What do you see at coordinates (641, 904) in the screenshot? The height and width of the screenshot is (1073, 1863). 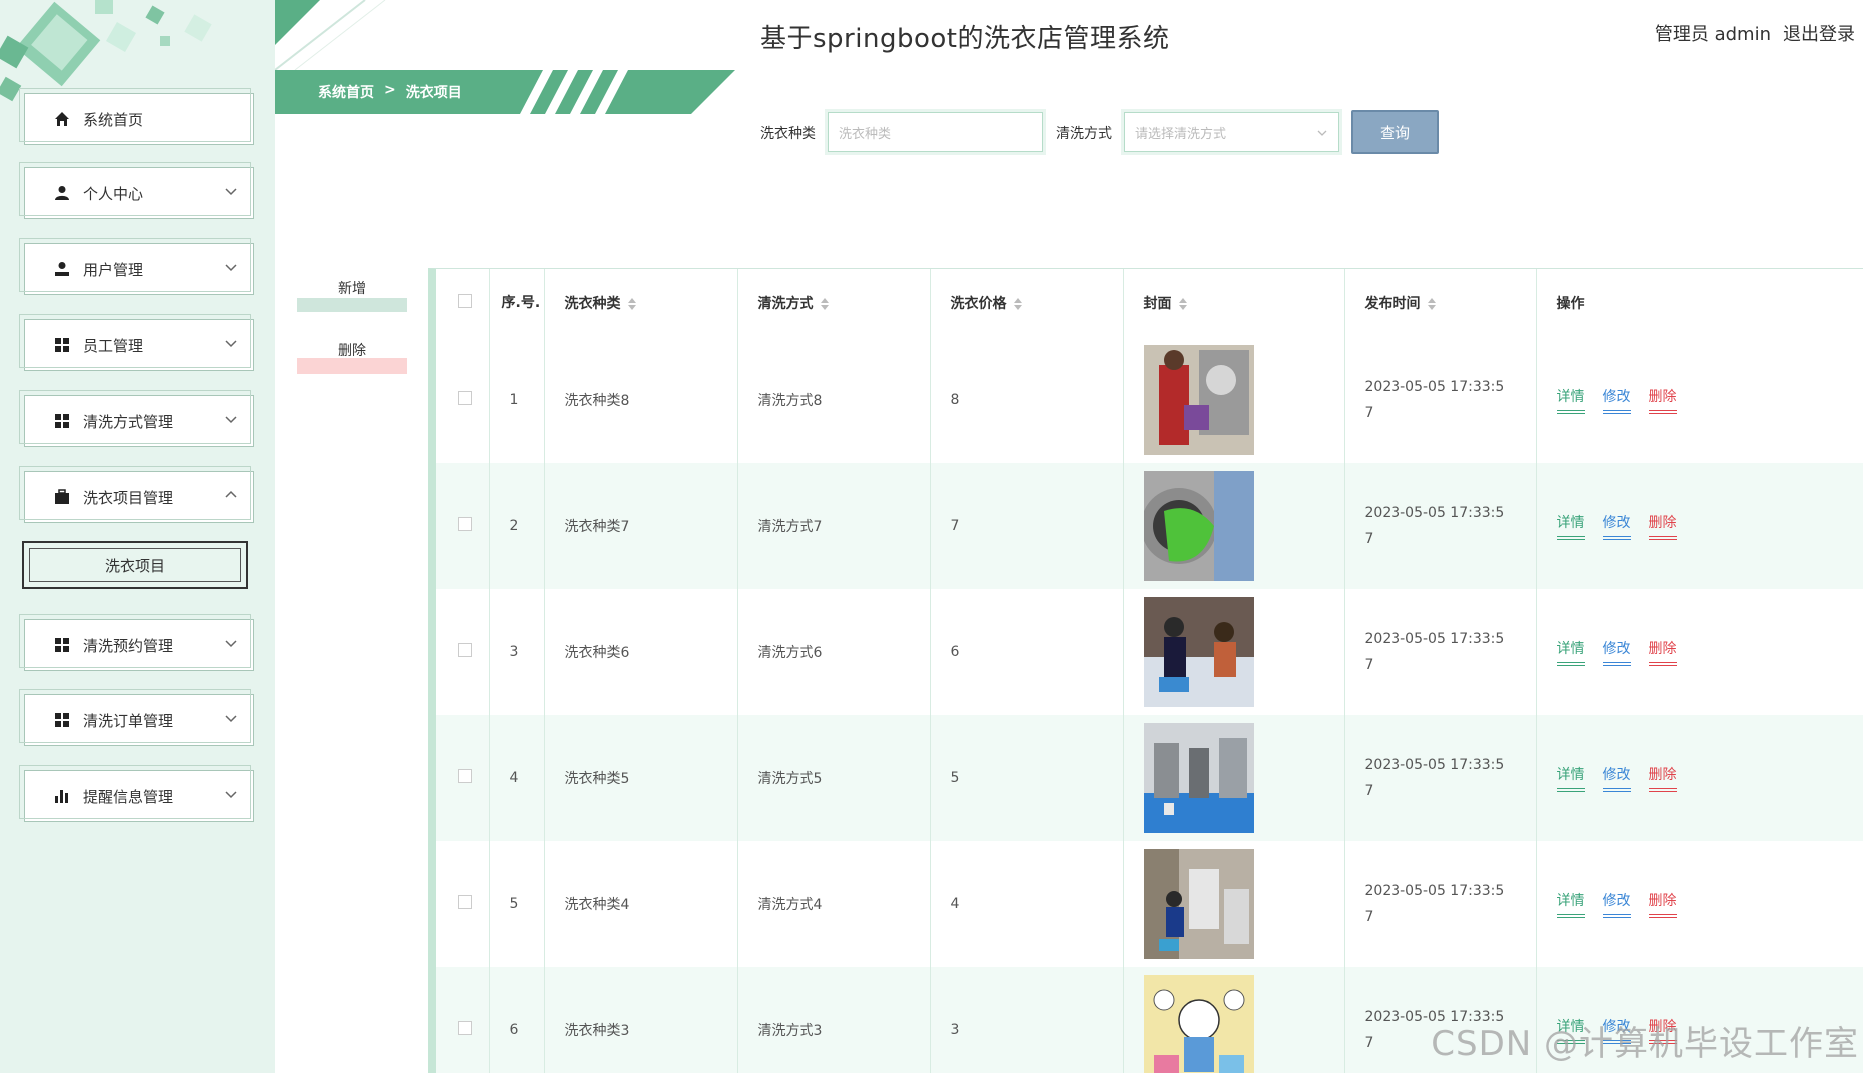 I see `cell-type: 洗衣种类4` at bounding box center [641, 904].